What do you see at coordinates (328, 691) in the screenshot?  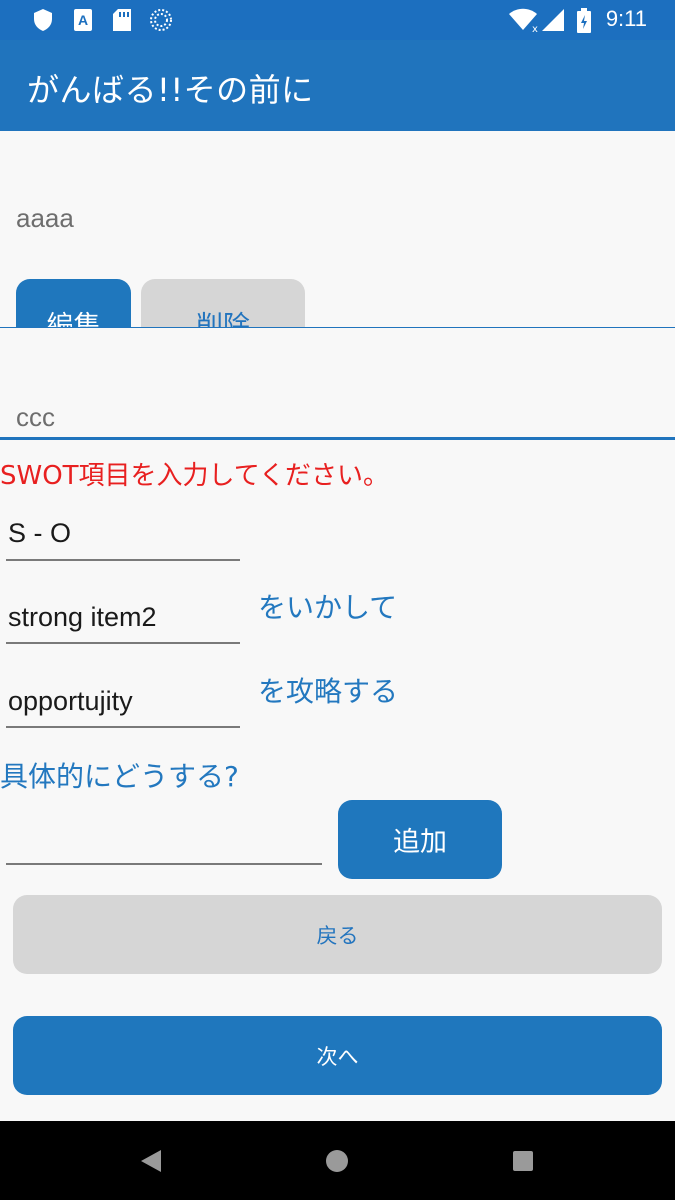 I see `opportunity-suffix-label: を攻略する` at bounding box center [328, 691].